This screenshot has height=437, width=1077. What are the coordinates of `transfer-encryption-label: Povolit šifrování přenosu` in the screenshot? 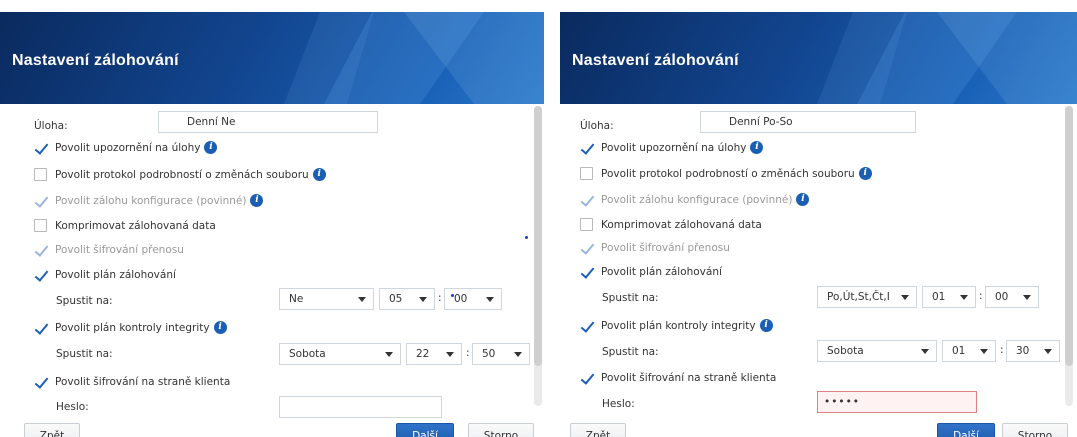 It's located at (665, 247).